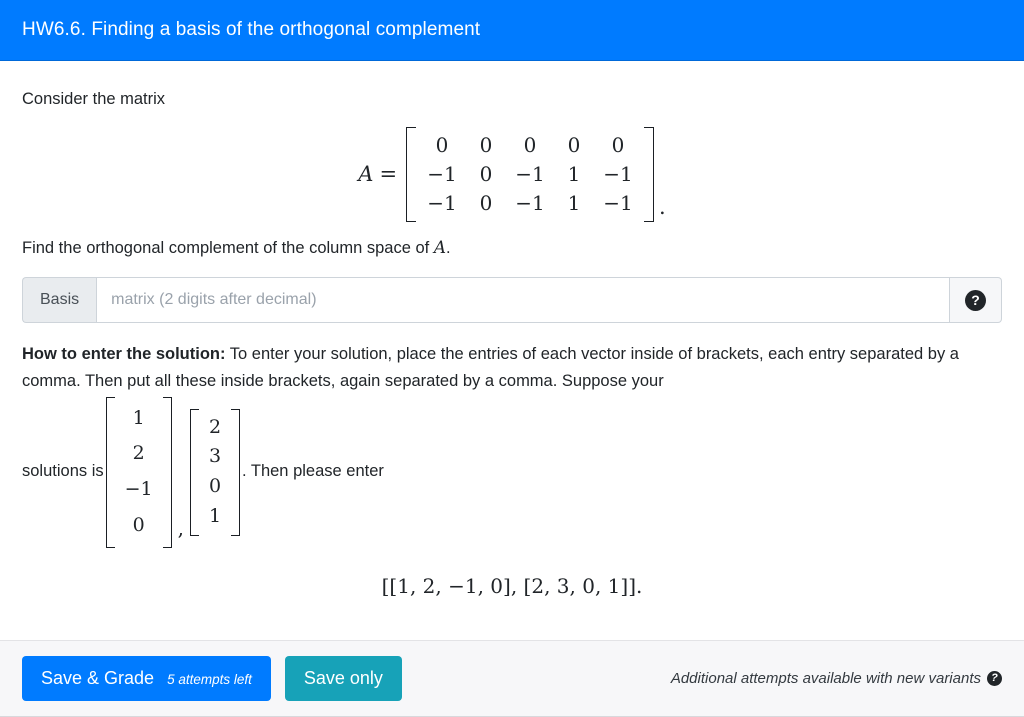  What do you see at coordinates (512, 585) in the screenshot?
I see `example-answer: [[1, 2, −1, 0], [2, 3, 0, 1]].` at bounding box center [512, 585].